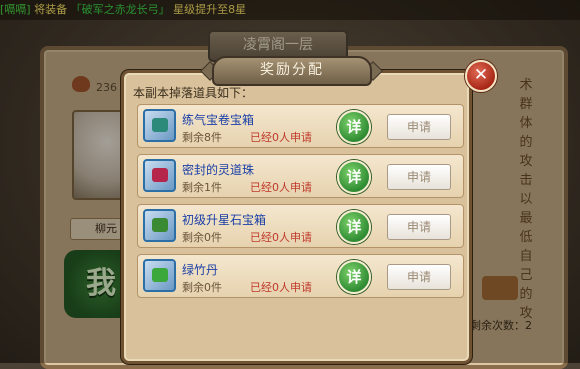 This screenshot has height=369, width=580. Describe the element at coordinates (224, 220) in the screenshot. I see `item-name: 初级升星石宝箱` at that location.